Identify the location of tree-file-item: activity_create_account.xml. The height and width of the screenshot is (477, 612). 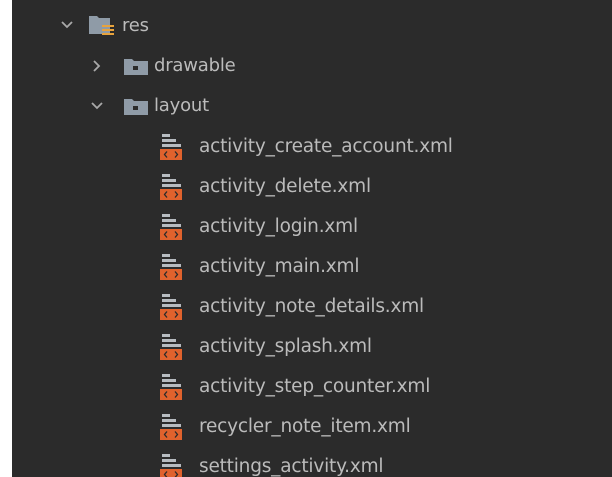
(312, 147).